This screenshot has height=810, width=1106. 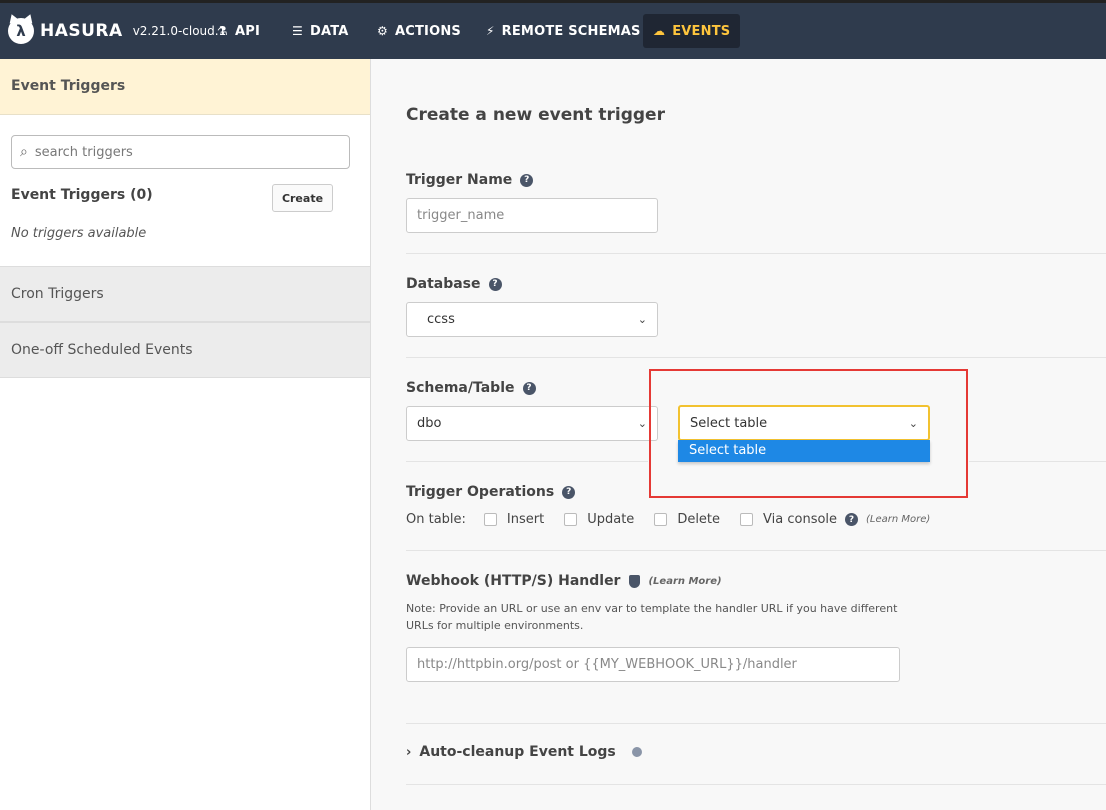 I want to click on nav-actions: ⚙ ACTIONS, so click(x=419, y=31).